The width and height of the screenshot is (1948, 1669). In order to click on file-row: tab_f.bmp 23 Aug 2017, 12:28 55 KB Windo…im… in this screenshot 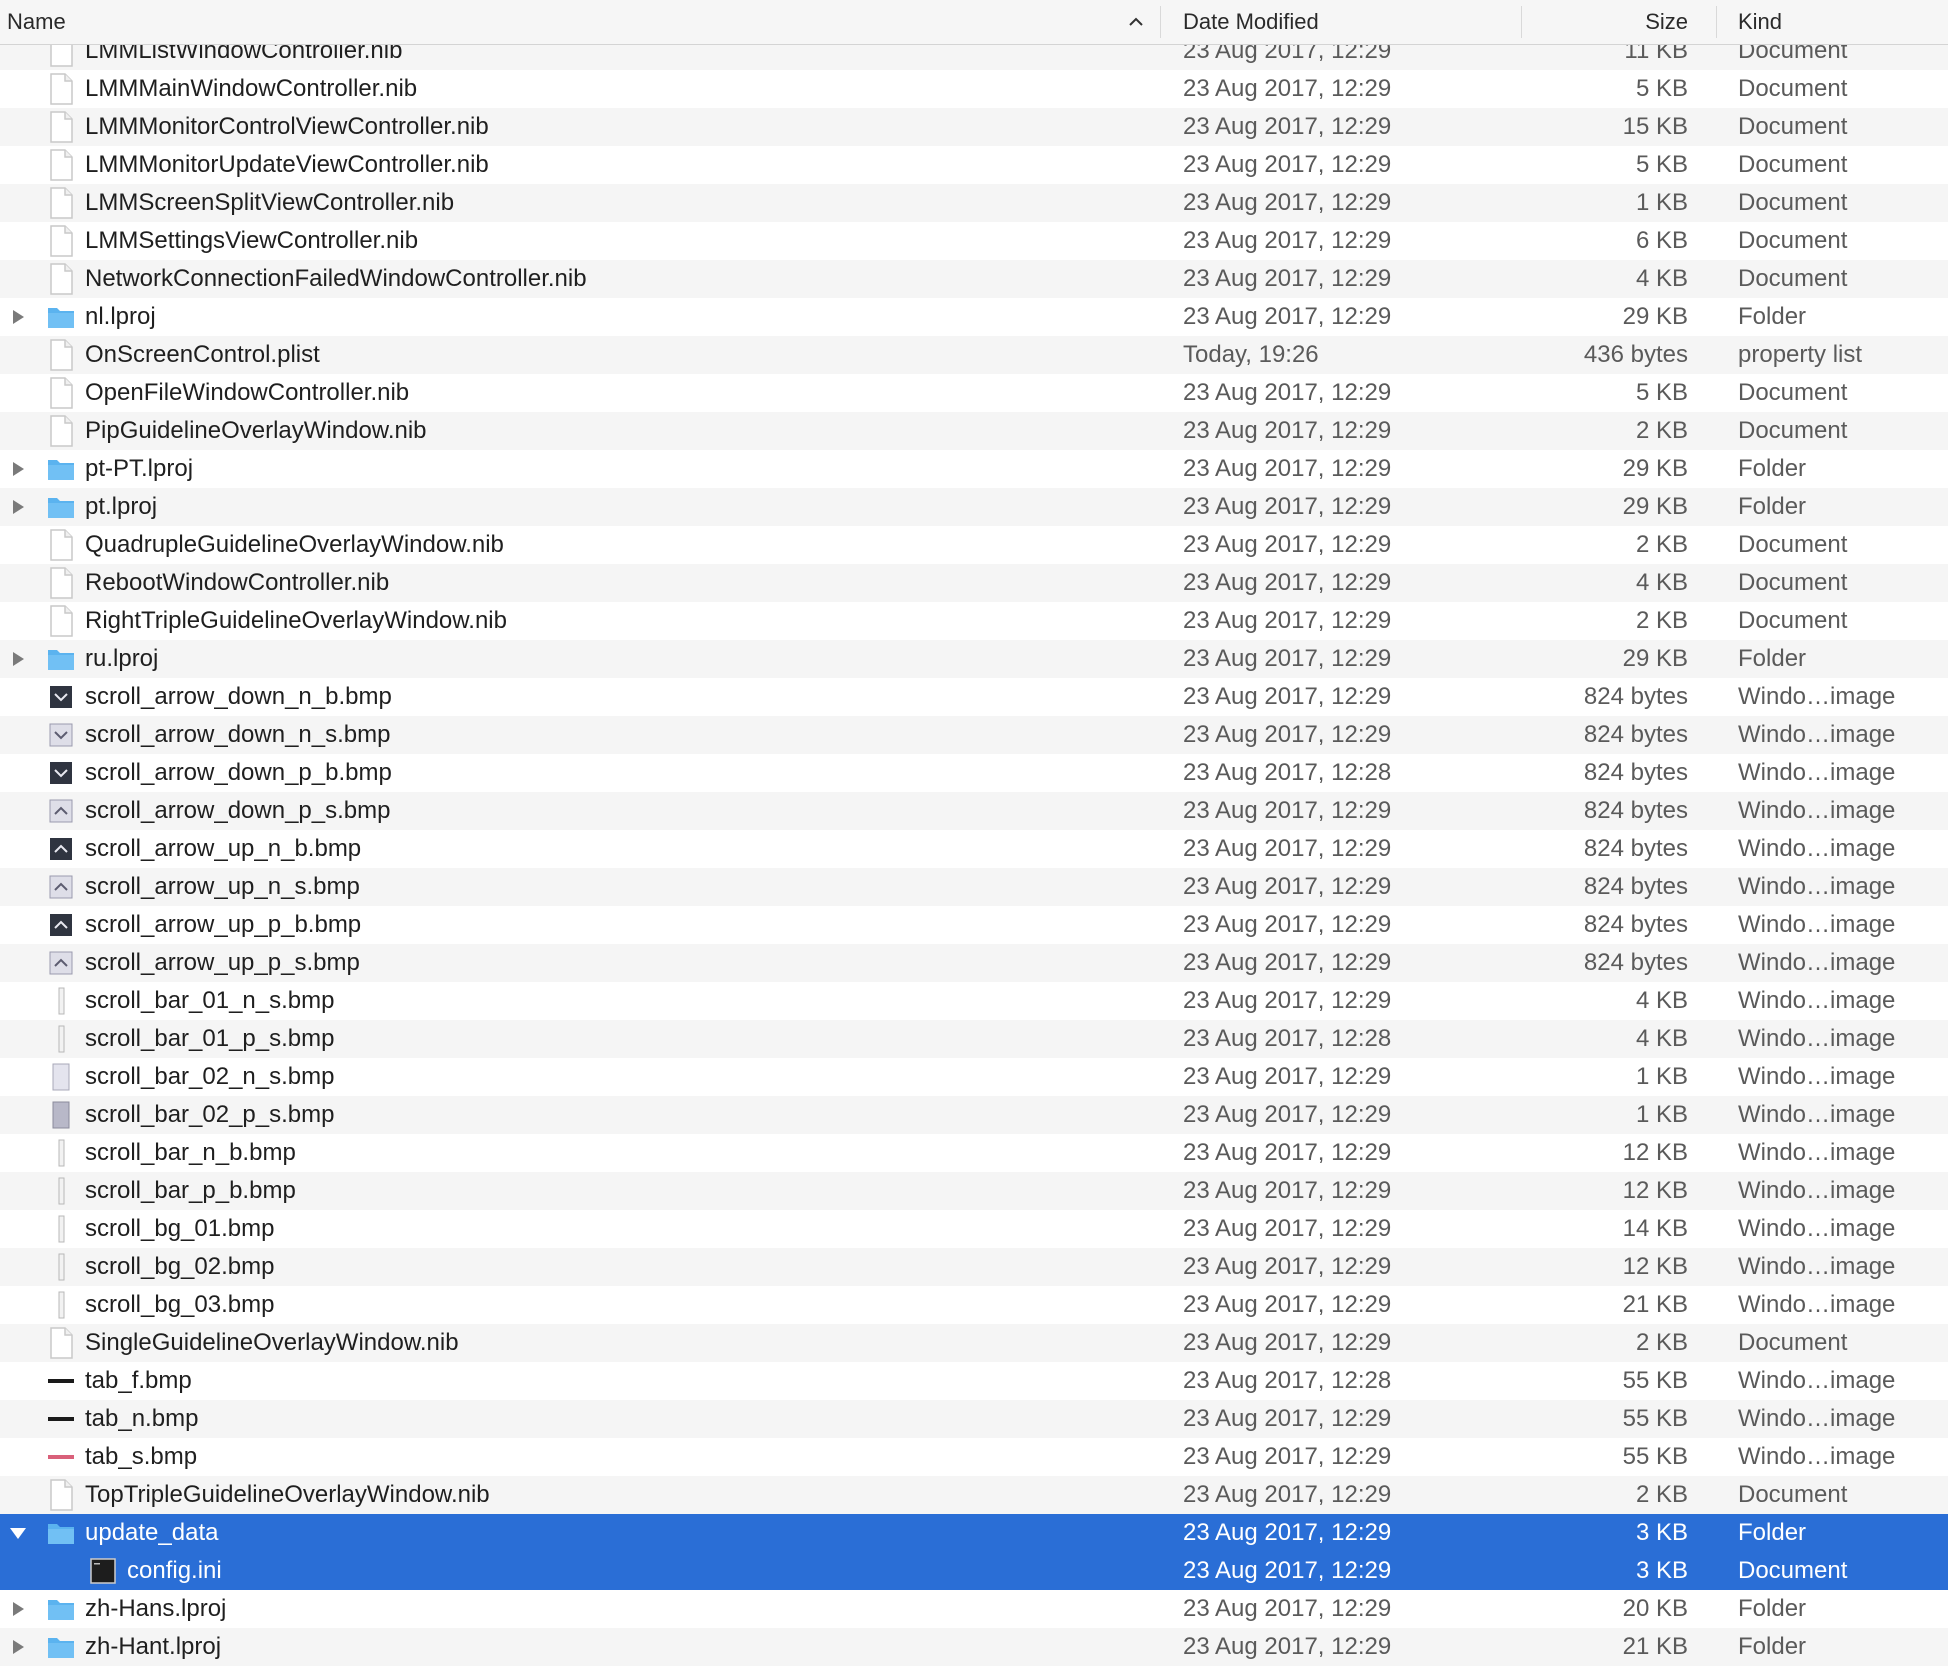, I will do `click(974, 1381)`.